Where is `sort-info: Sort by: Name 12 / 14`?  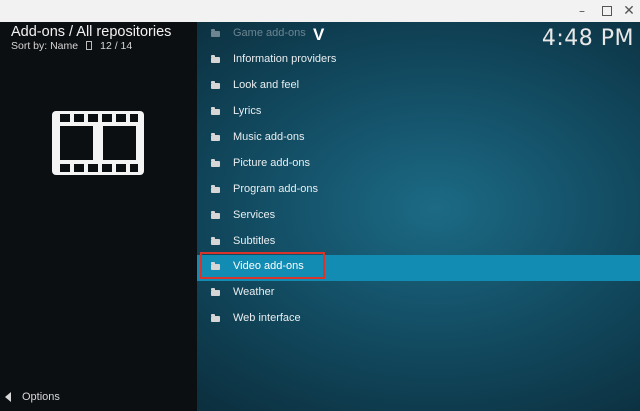
sort-info: Sort by: Name 12 / 14 is located at coordinates (71, 46).